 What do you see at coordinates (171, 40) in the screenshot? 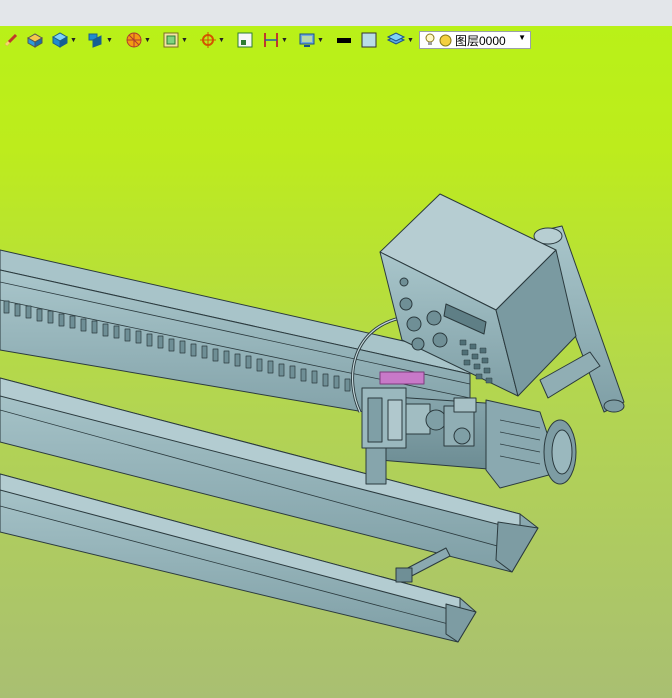
I see `zoom-window-icon` at bounding box center [171, 40].